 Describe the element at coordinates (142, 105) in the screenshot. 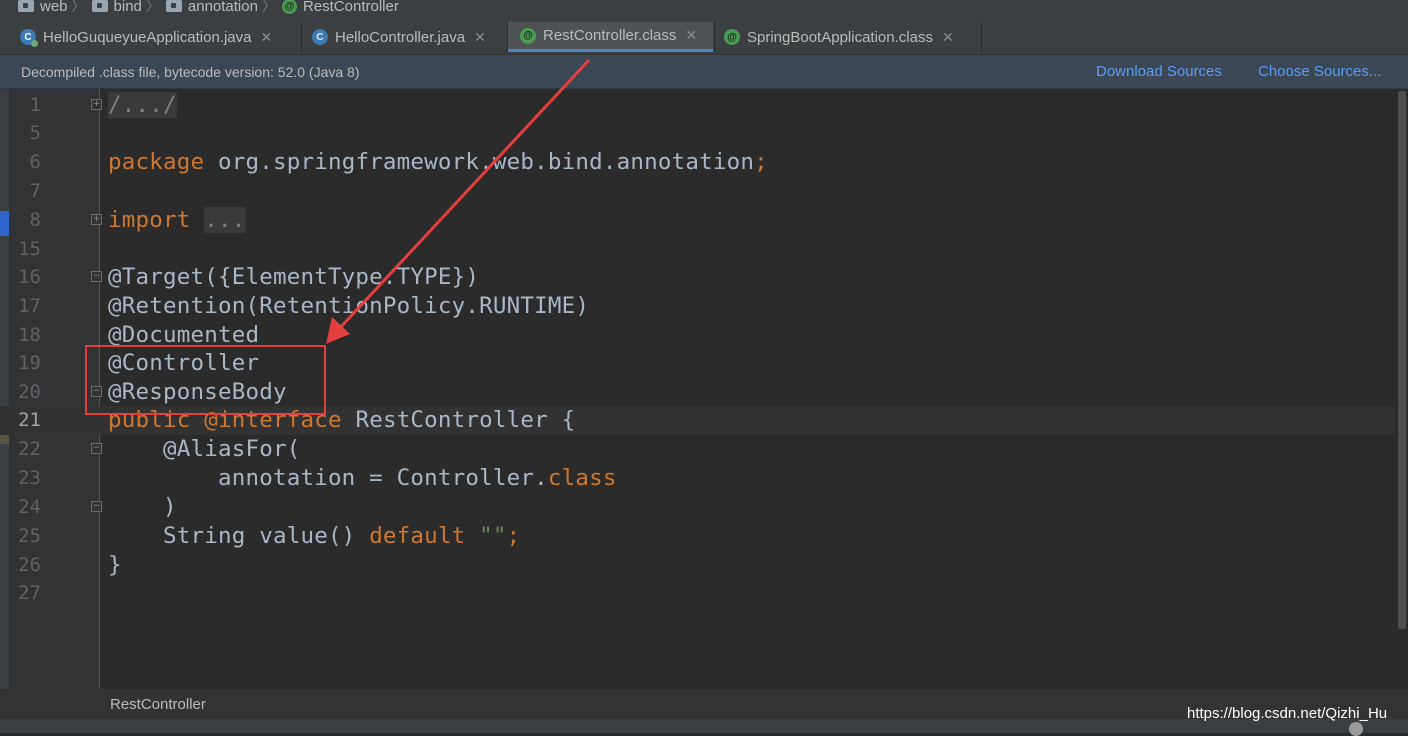

I see `folded-region: /.../` at that location.